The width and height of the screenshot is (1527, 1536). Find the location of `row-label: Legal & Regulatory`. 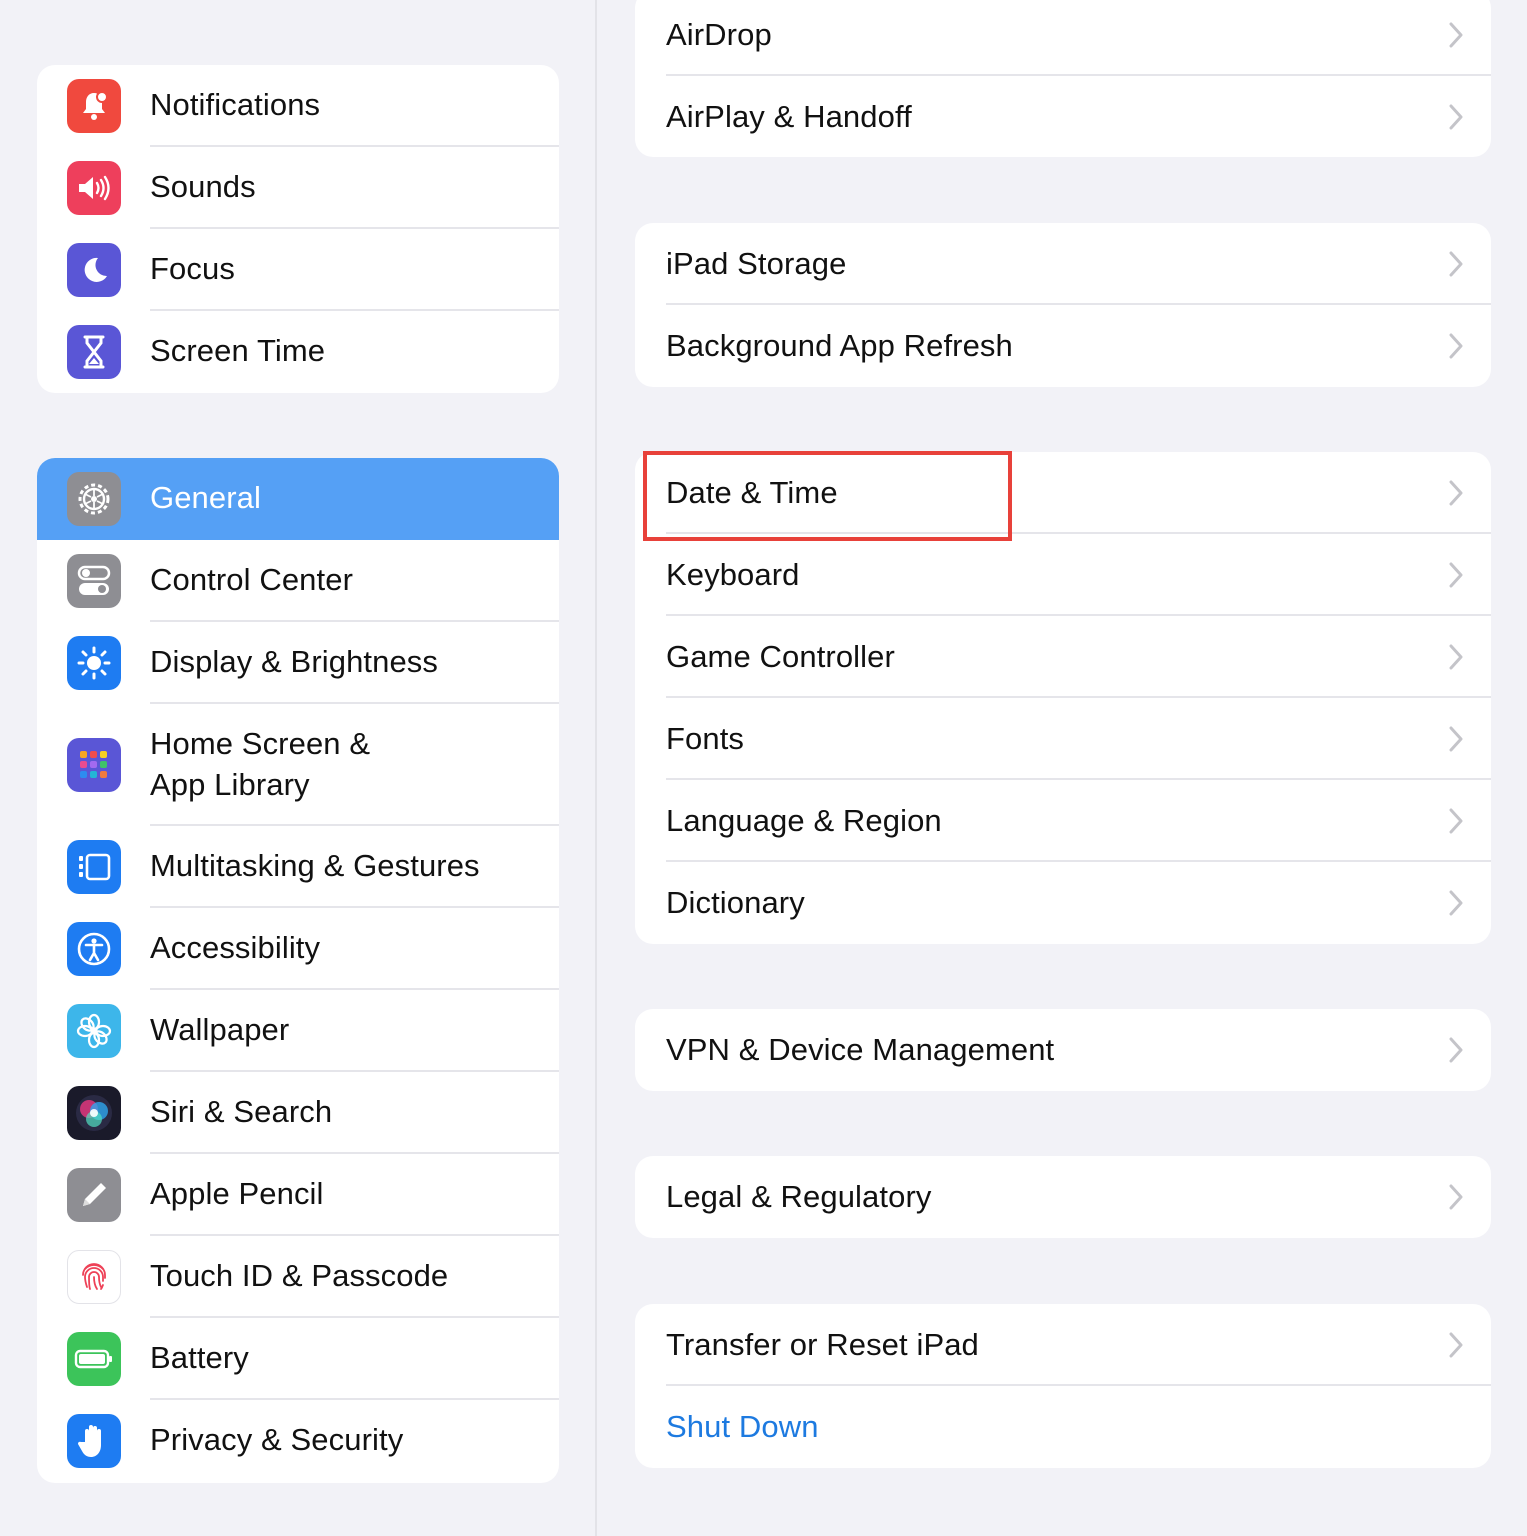

row-label: Legal & Regulatory is located at coordinates (799, 1196).